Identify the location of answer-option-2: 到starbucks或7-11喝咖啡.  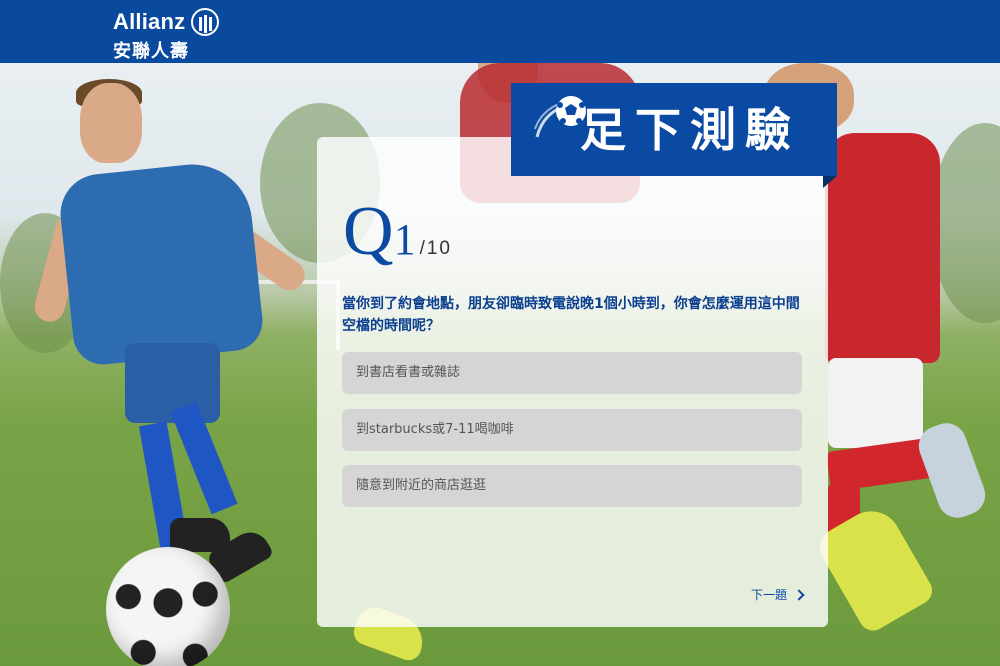
(572, 430).